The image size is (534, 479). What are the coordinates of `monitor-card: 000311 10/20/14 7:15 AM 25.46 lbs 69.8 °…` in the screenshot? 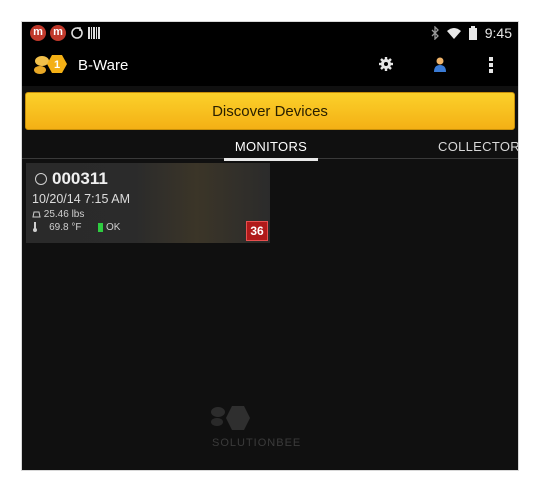 It's located at (148, 203).